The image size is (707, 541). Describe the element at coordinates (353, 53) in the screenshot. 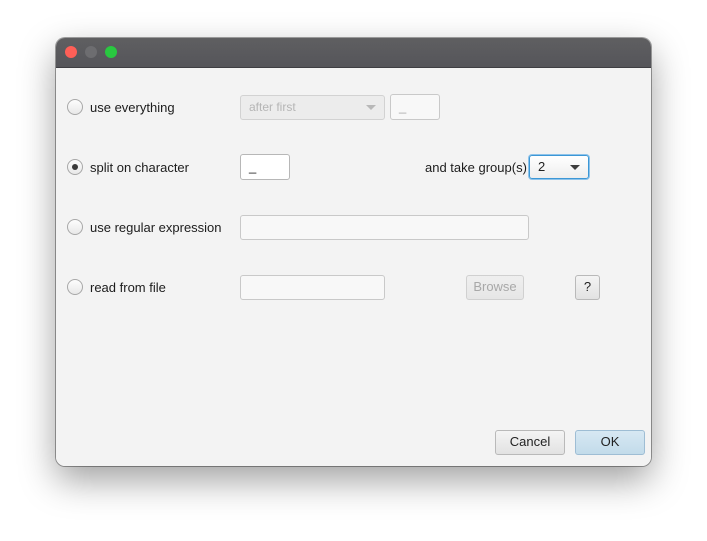

I see `title-bar` at that location.